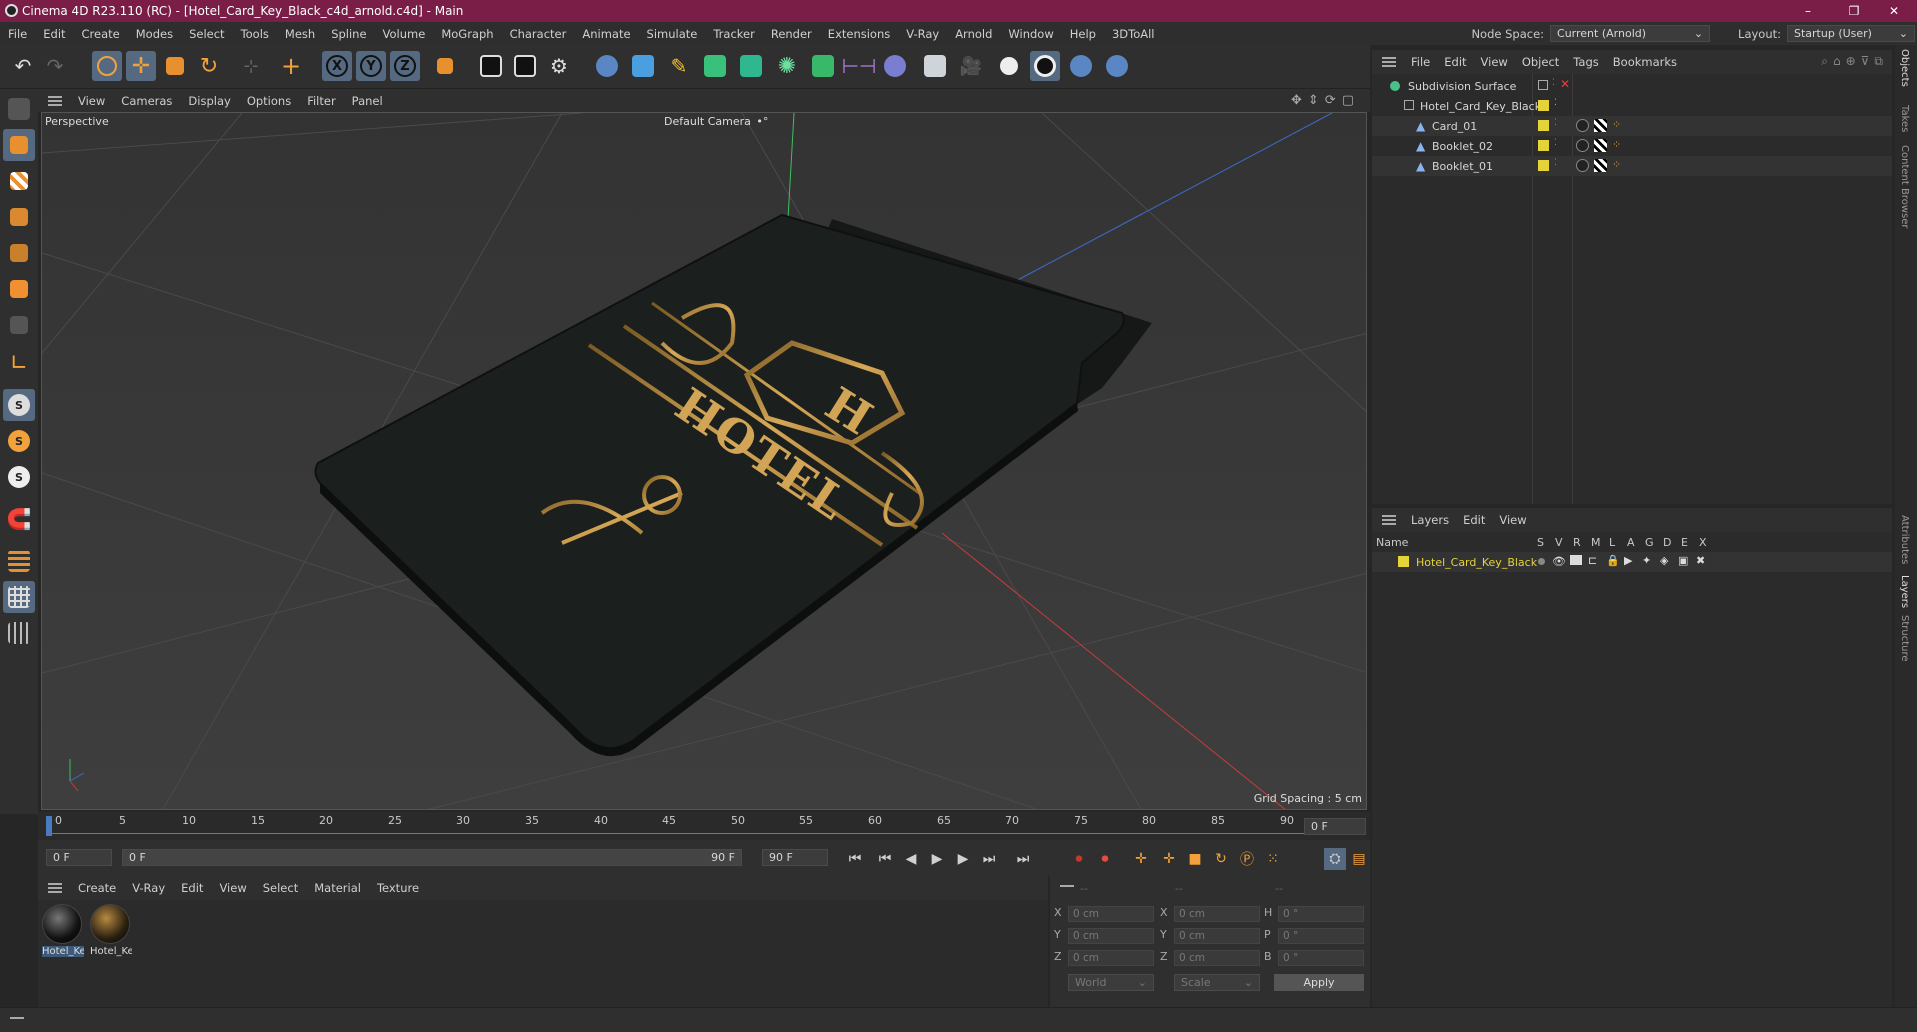 This screenshot has width=1917, height=1032. Describe the element at coordinates (19, 597) in the screenshot. I see `grid-button` at that location.